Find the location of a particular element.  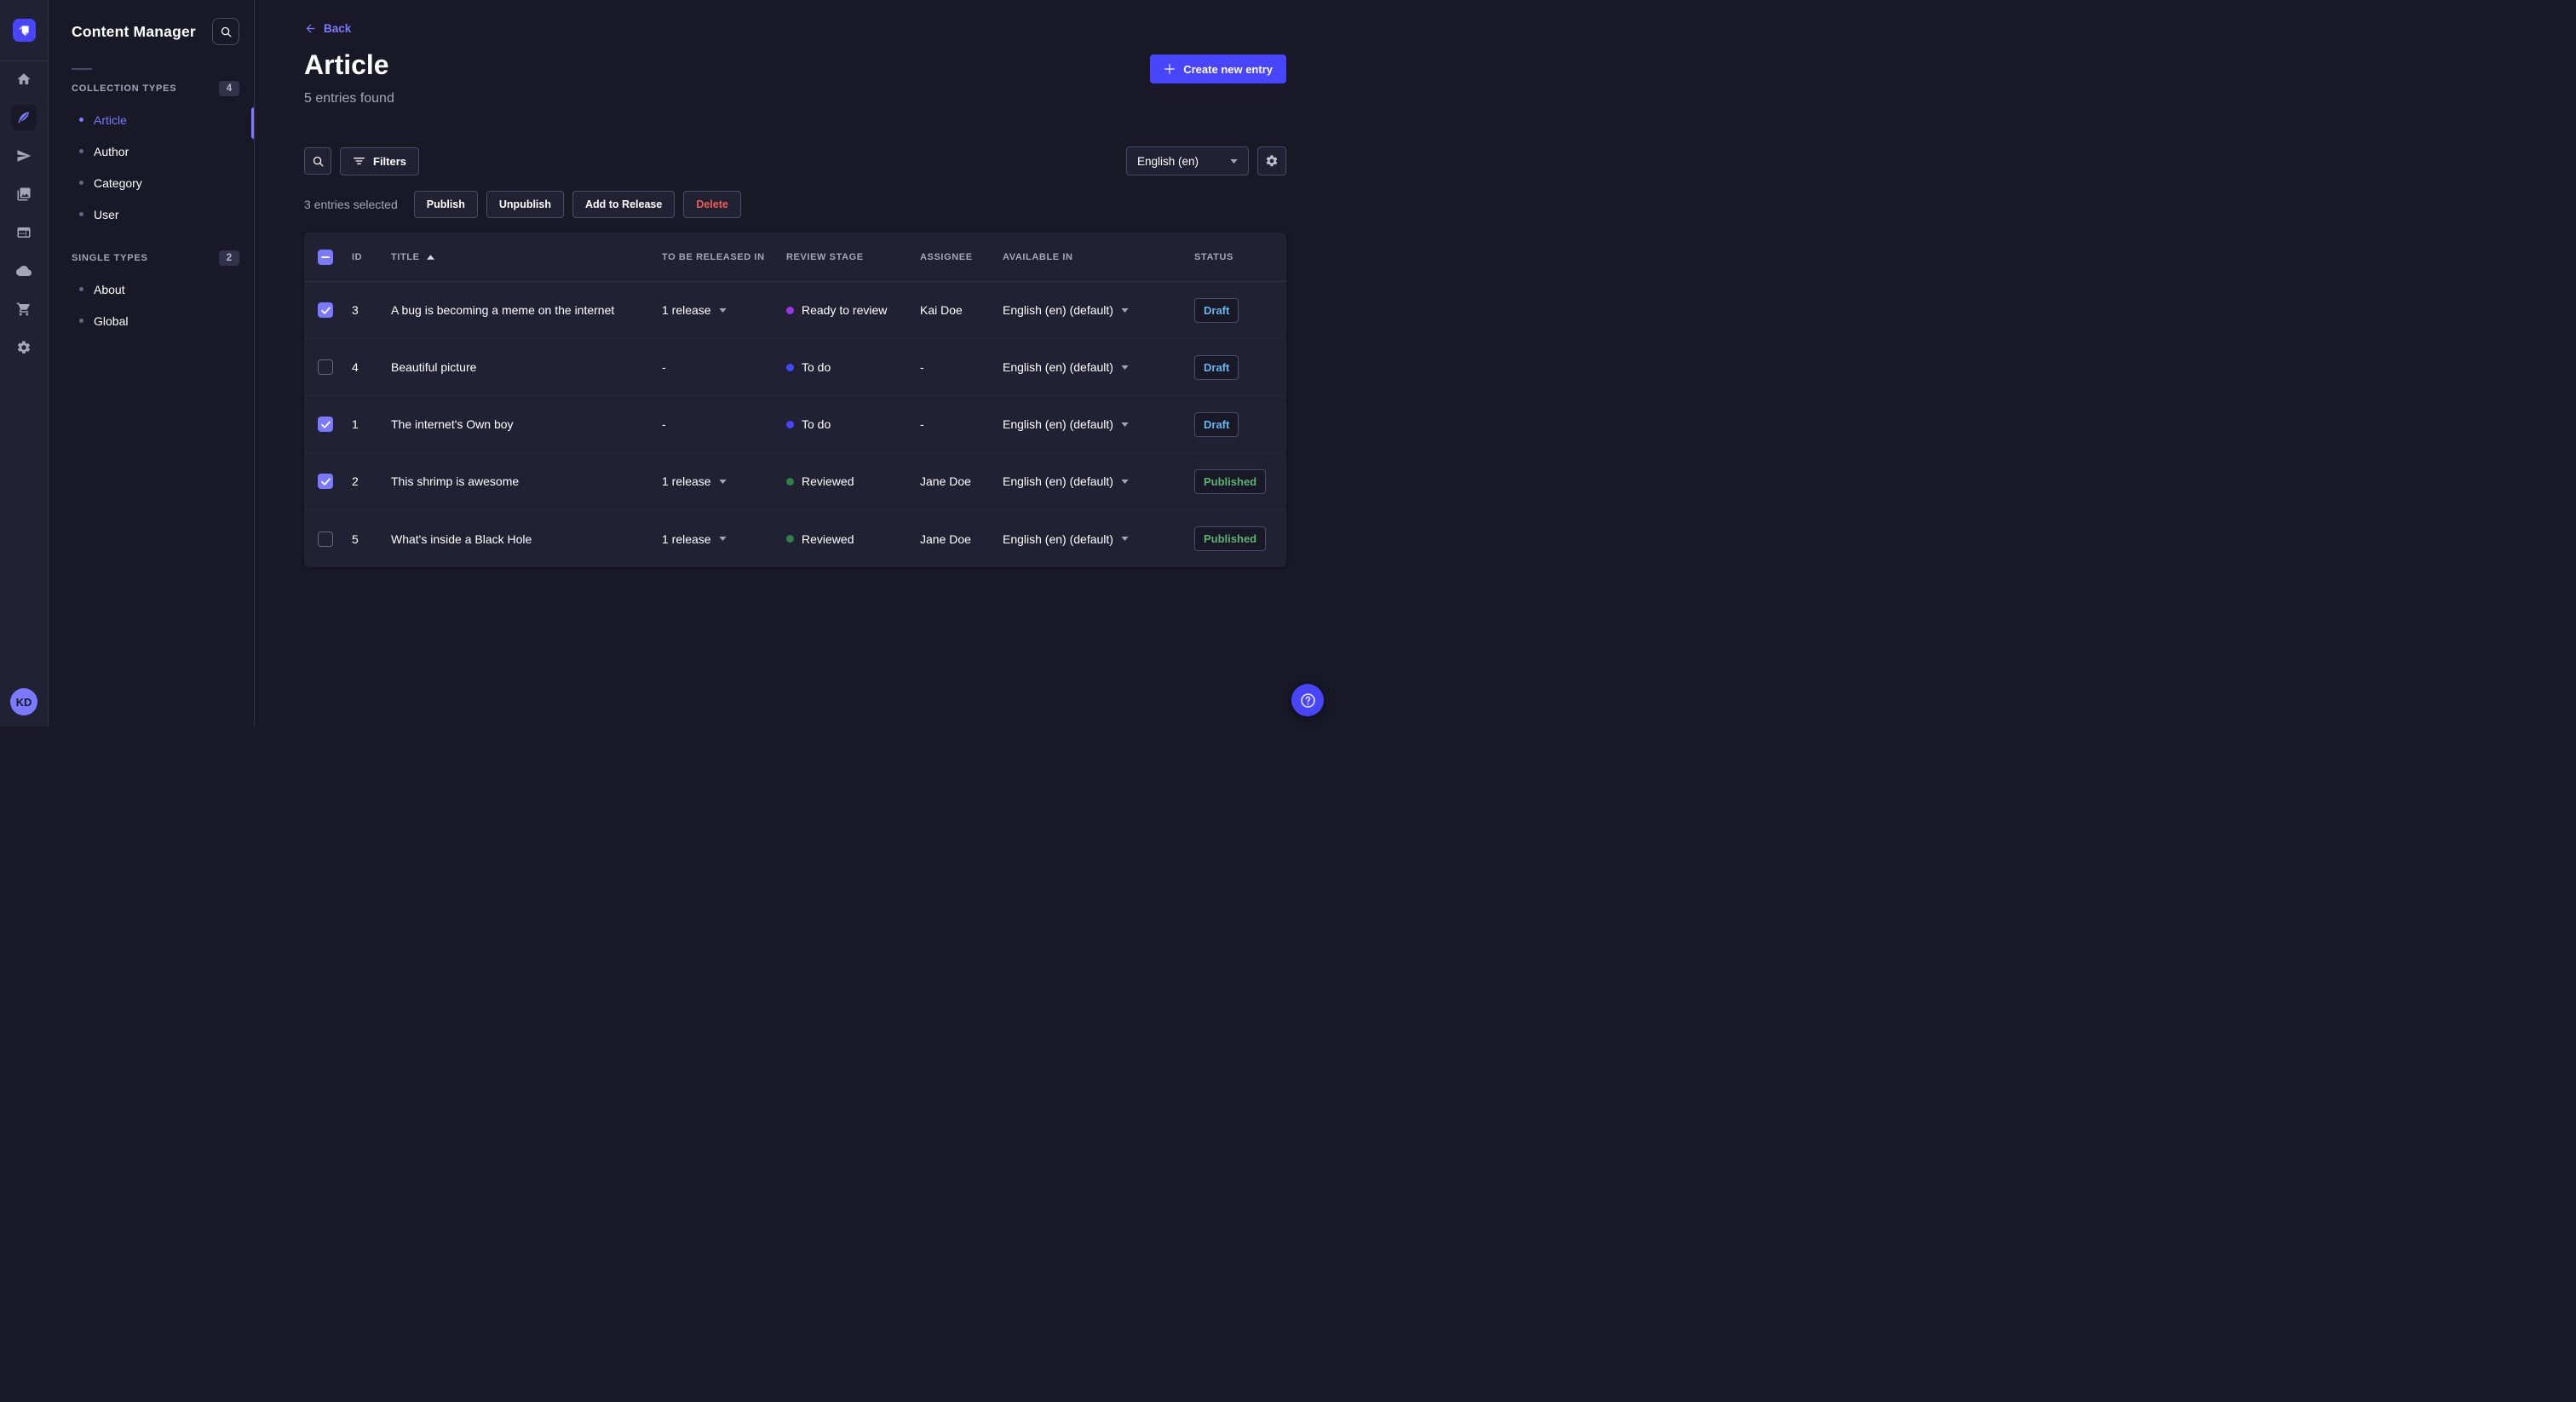

add-to-release-button: Add to Release is located at coordinates (624, 204).